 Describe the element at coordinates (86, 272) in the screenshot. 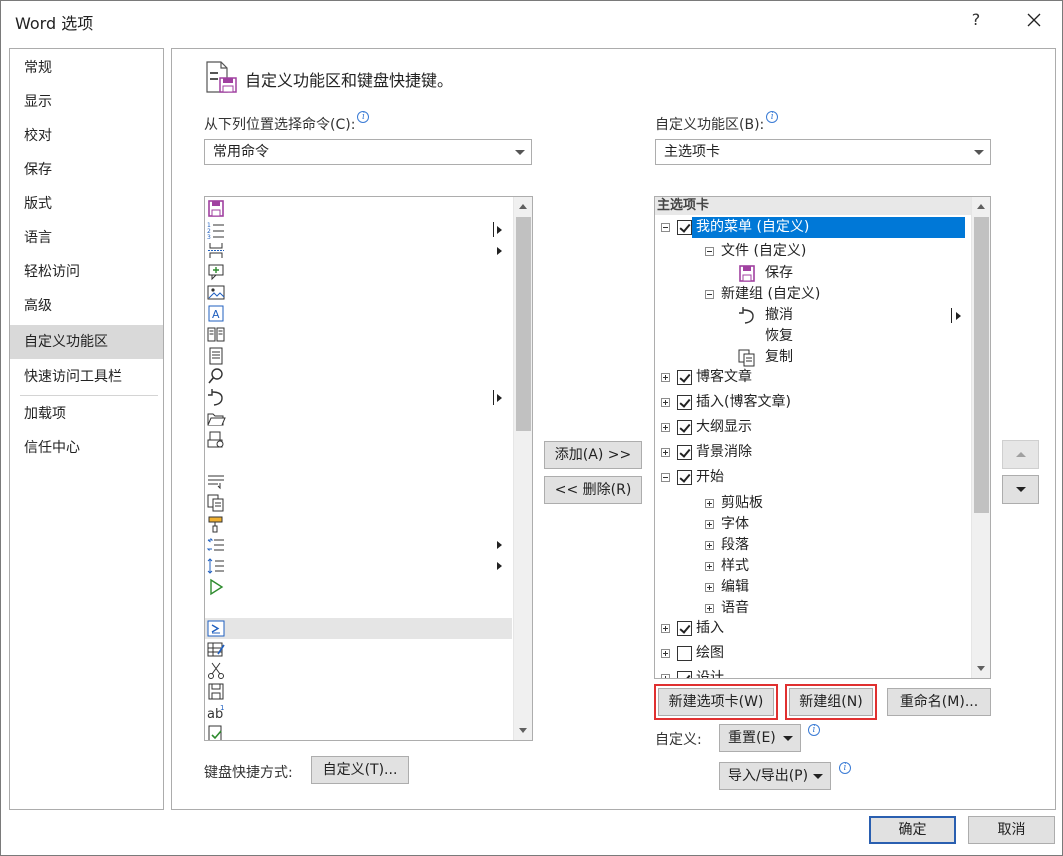

I see `nav-item-accessibility: 轻松访问` at that location.